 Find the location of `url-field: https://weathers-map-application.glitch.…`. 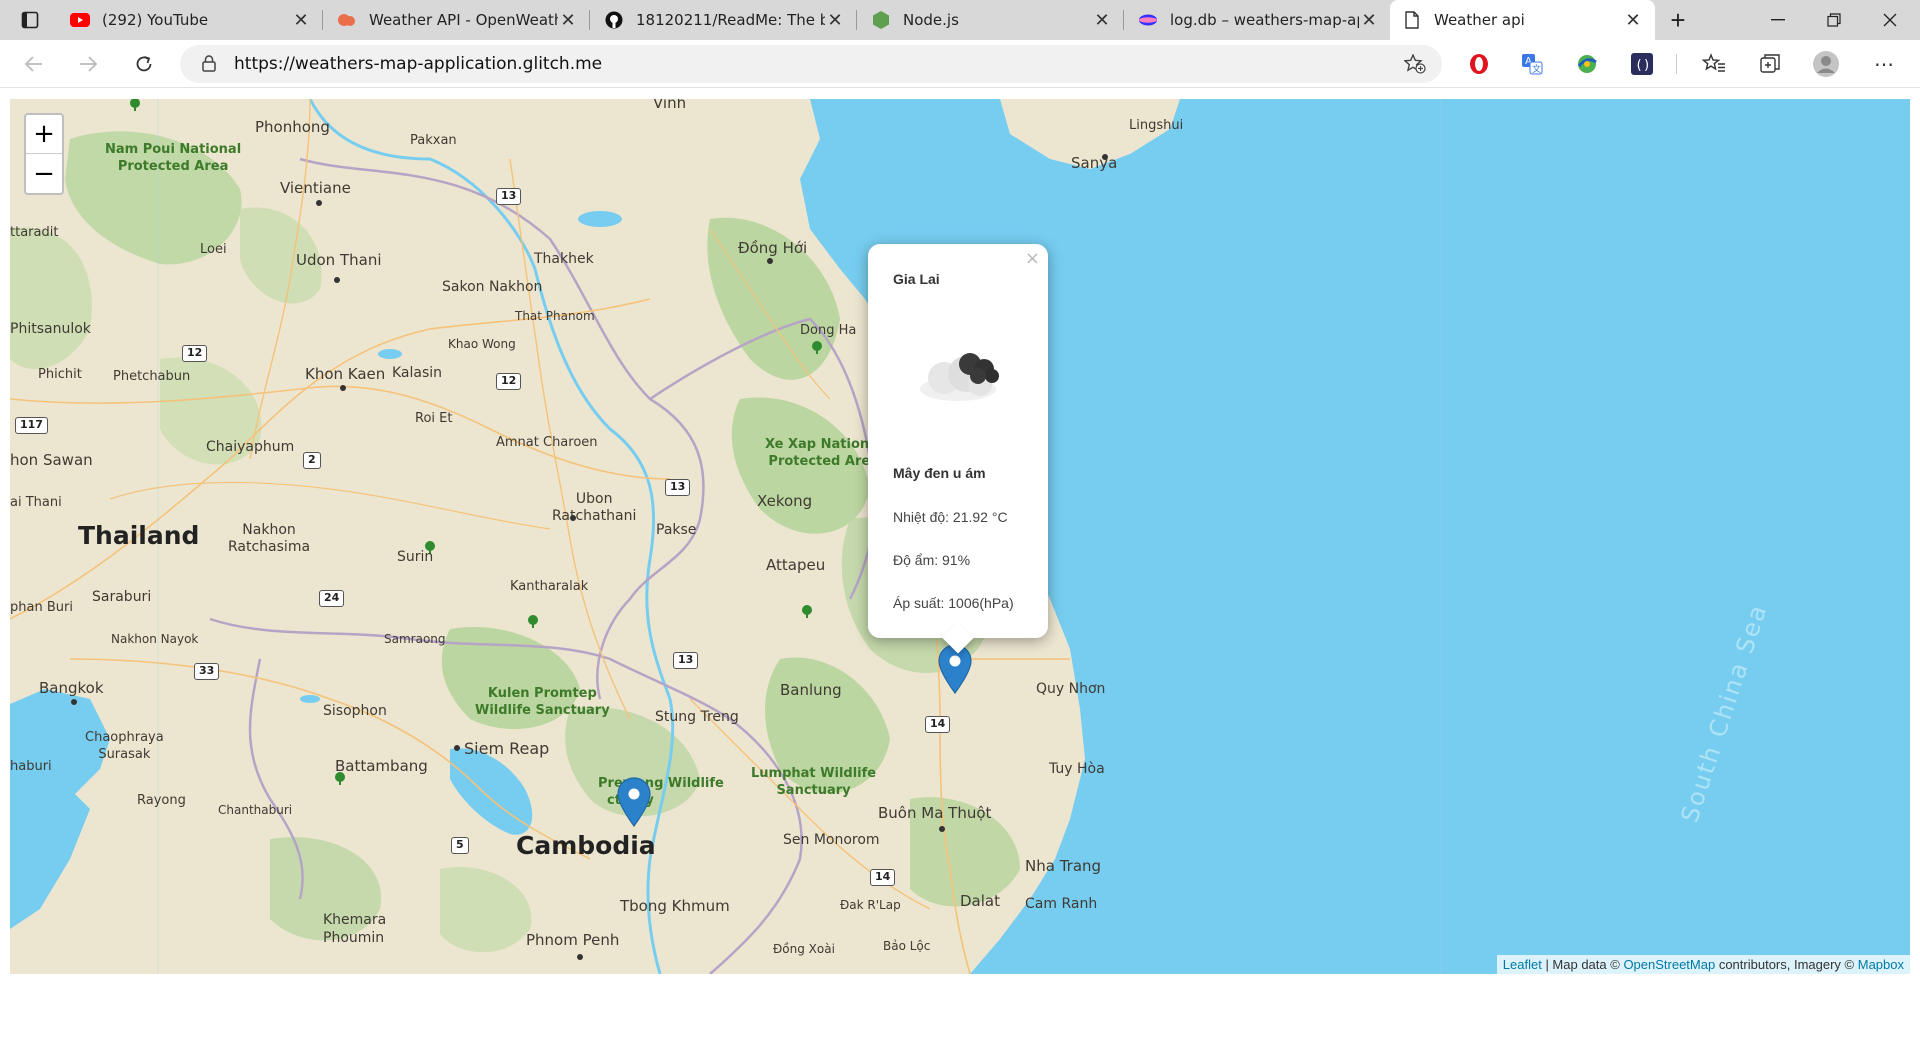

url-field: https://weathers-map-application.glitch.… is located at coordinates (811, 64).